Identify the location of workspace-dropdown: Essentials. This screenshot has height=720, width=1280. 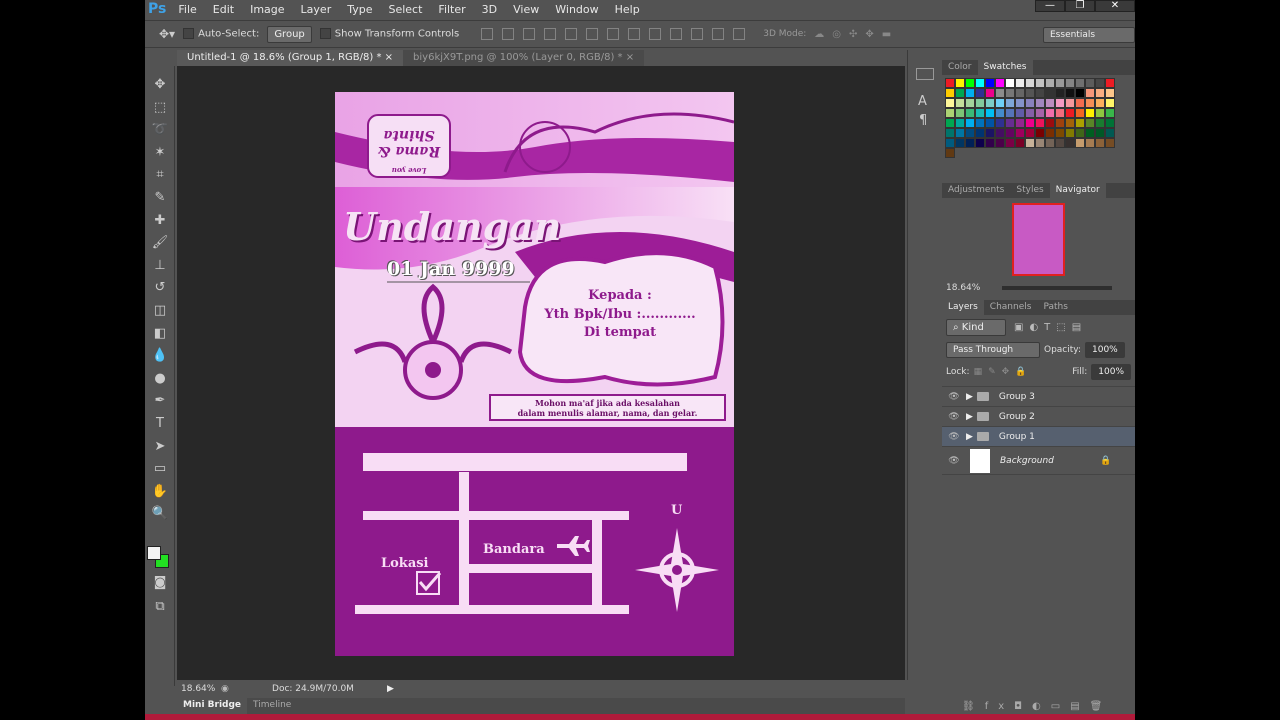
(1089, 35).